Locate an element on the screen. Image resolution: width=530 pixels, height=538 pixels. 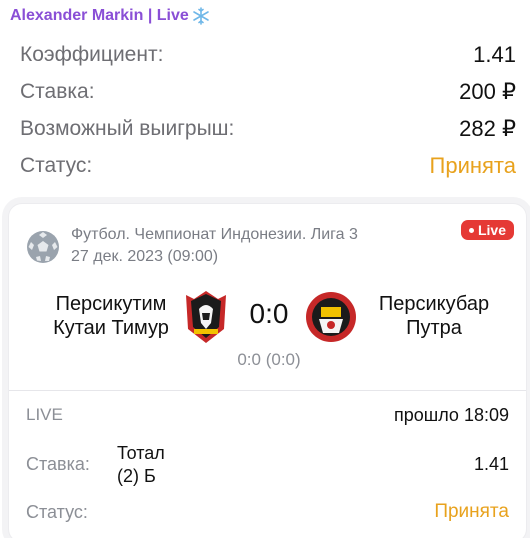
sender-name: Alexander Markin | Live is located at coordinates (110, 16).